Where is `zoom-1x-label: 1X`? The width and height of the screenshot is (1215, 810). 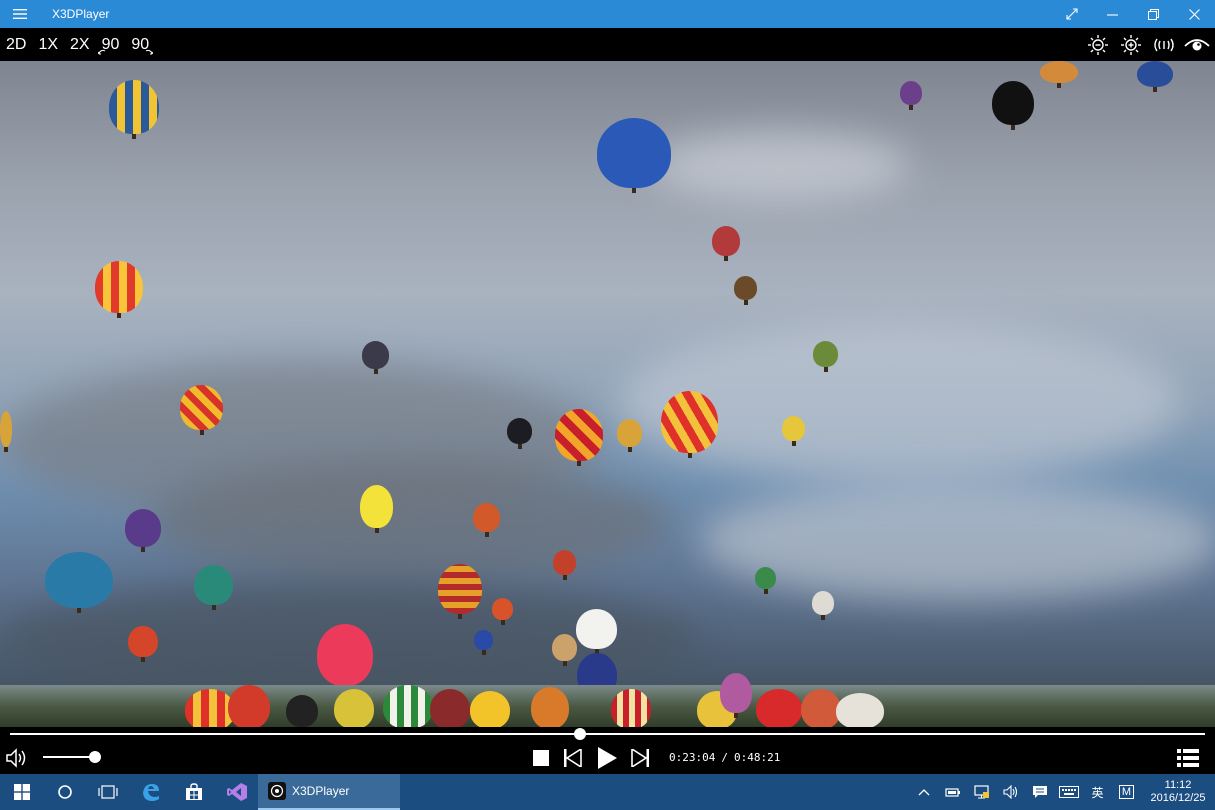
zoom-1x-label: 1X is located at coordinates (48, 44).